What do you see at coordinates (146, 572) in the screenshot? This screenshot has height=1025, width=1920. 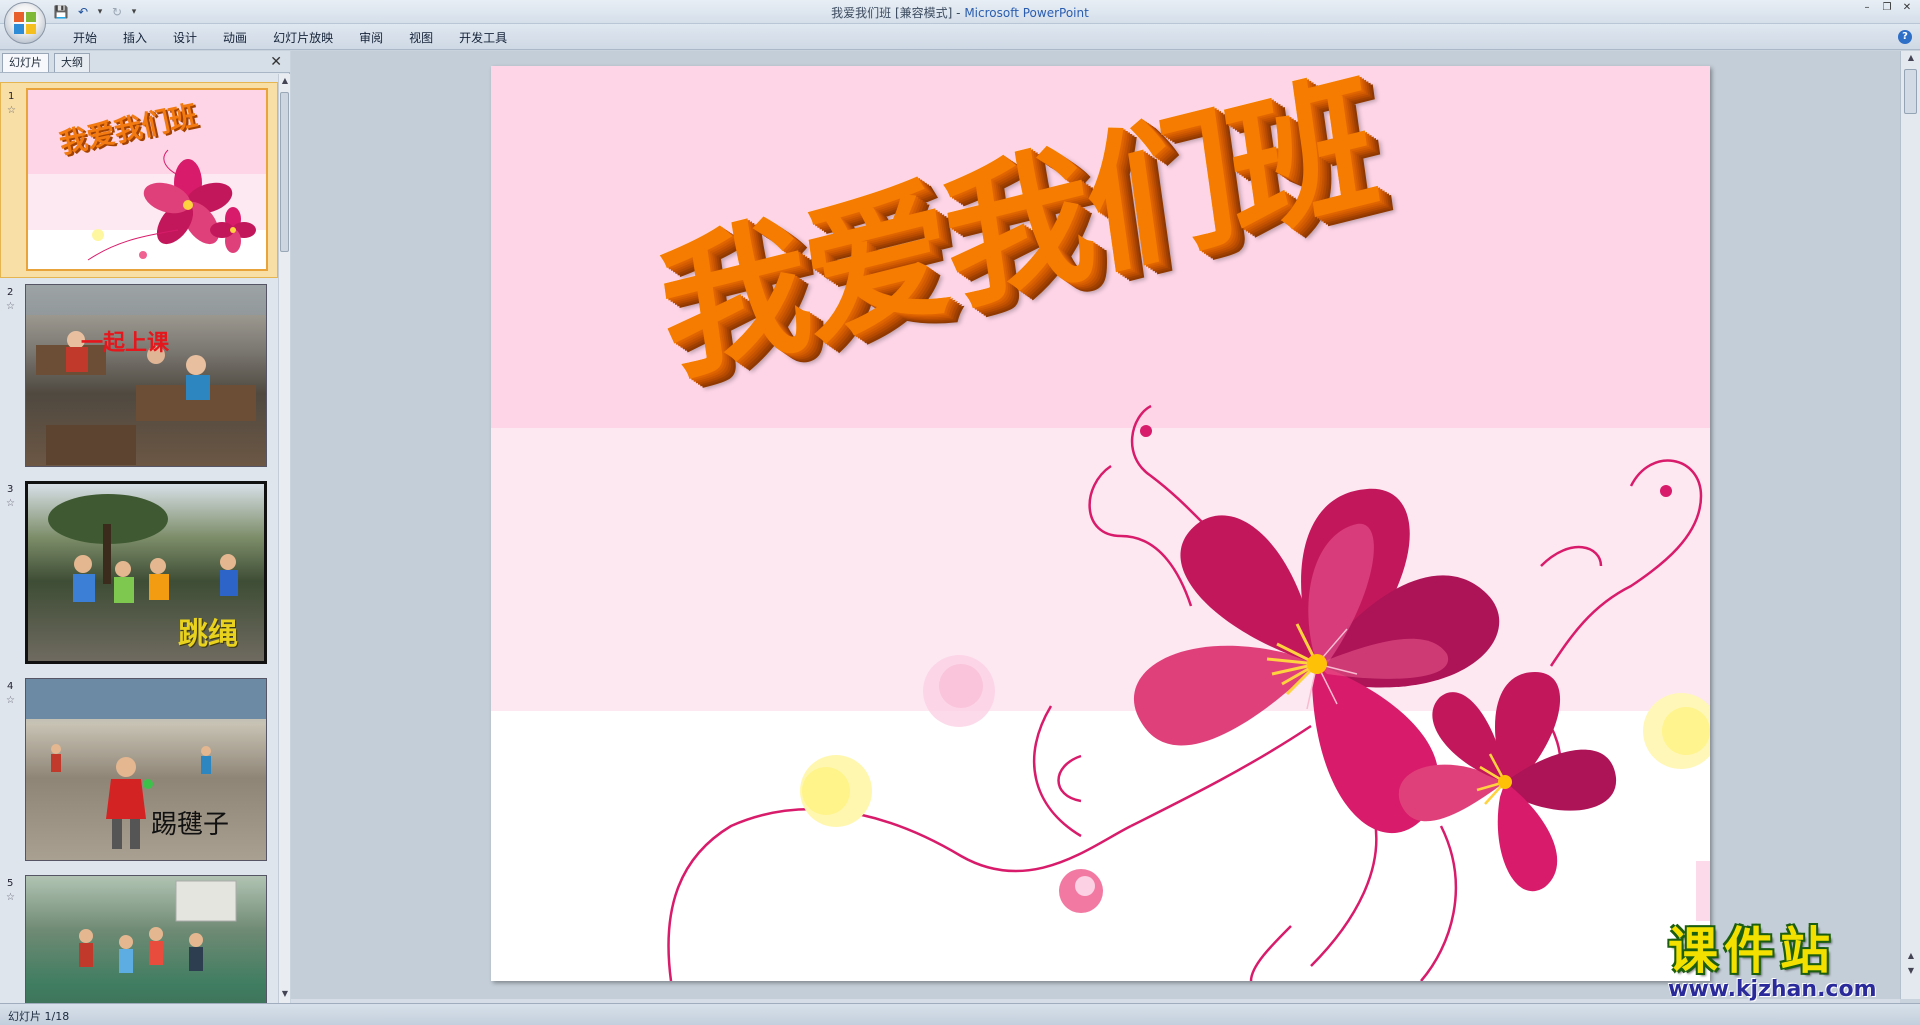 I see `slide-preview: 跳绳` at bounding box center [146, 572].